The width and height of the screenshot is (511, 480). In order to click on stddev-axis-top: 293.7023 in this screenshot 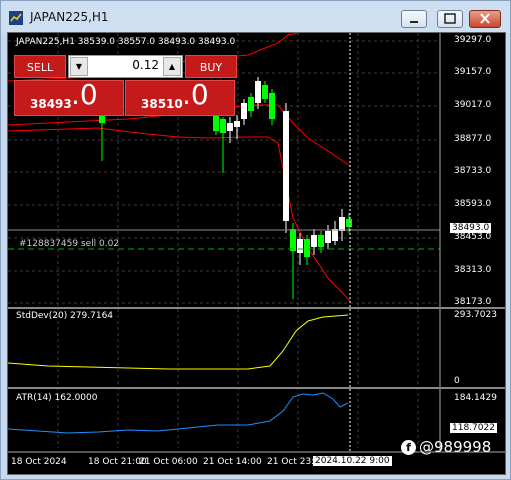, I will do `click(475, 315)`.